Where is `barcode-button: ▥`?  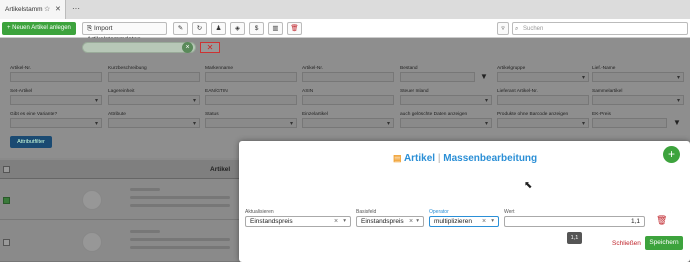
barcode-button: ▥ is located at coordinates (275, 28).